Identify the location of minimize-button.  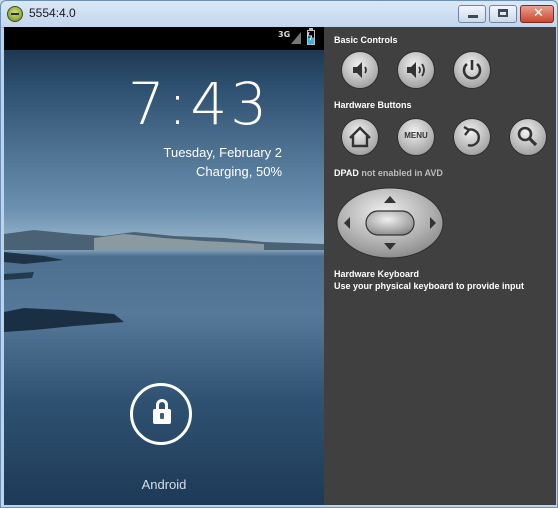
(472, 14).